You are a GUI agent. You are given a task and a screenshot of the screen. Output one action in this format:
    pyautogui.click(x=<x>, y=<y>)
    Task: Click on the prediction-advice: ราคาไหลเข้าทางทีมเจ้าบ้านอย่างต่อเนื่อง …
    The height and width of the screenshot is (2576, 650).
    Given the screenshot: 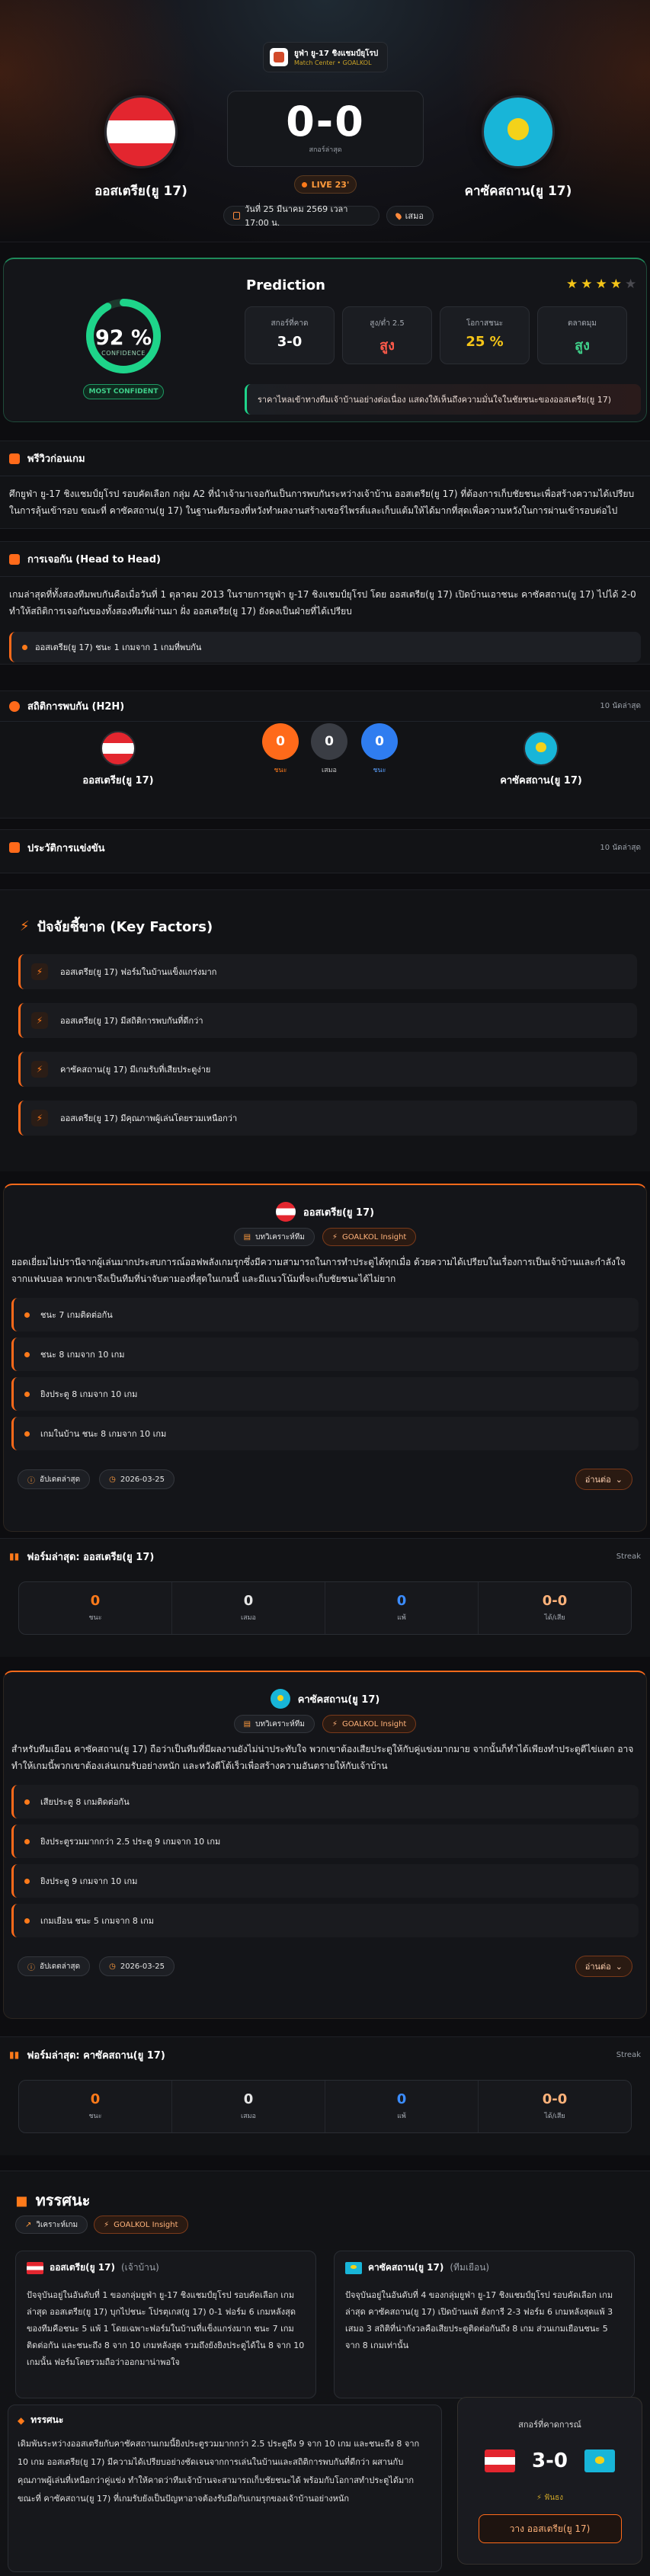 What is the action you would take?
    pyautogui.click(x=443, y=399)
    